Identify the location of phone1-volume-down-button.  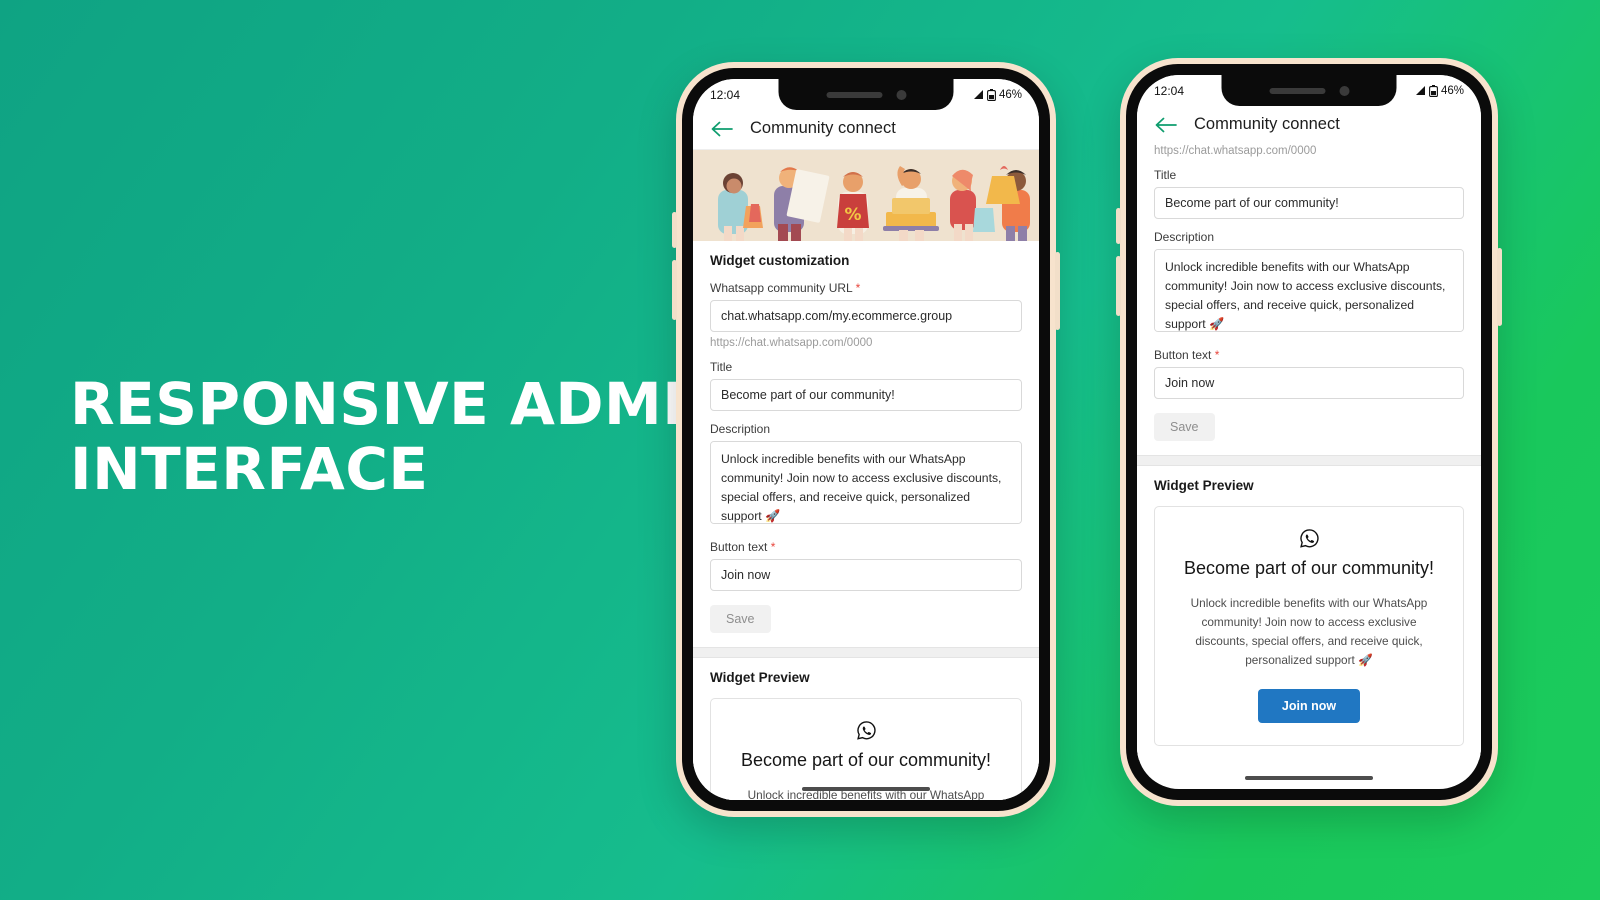
(674, 290).